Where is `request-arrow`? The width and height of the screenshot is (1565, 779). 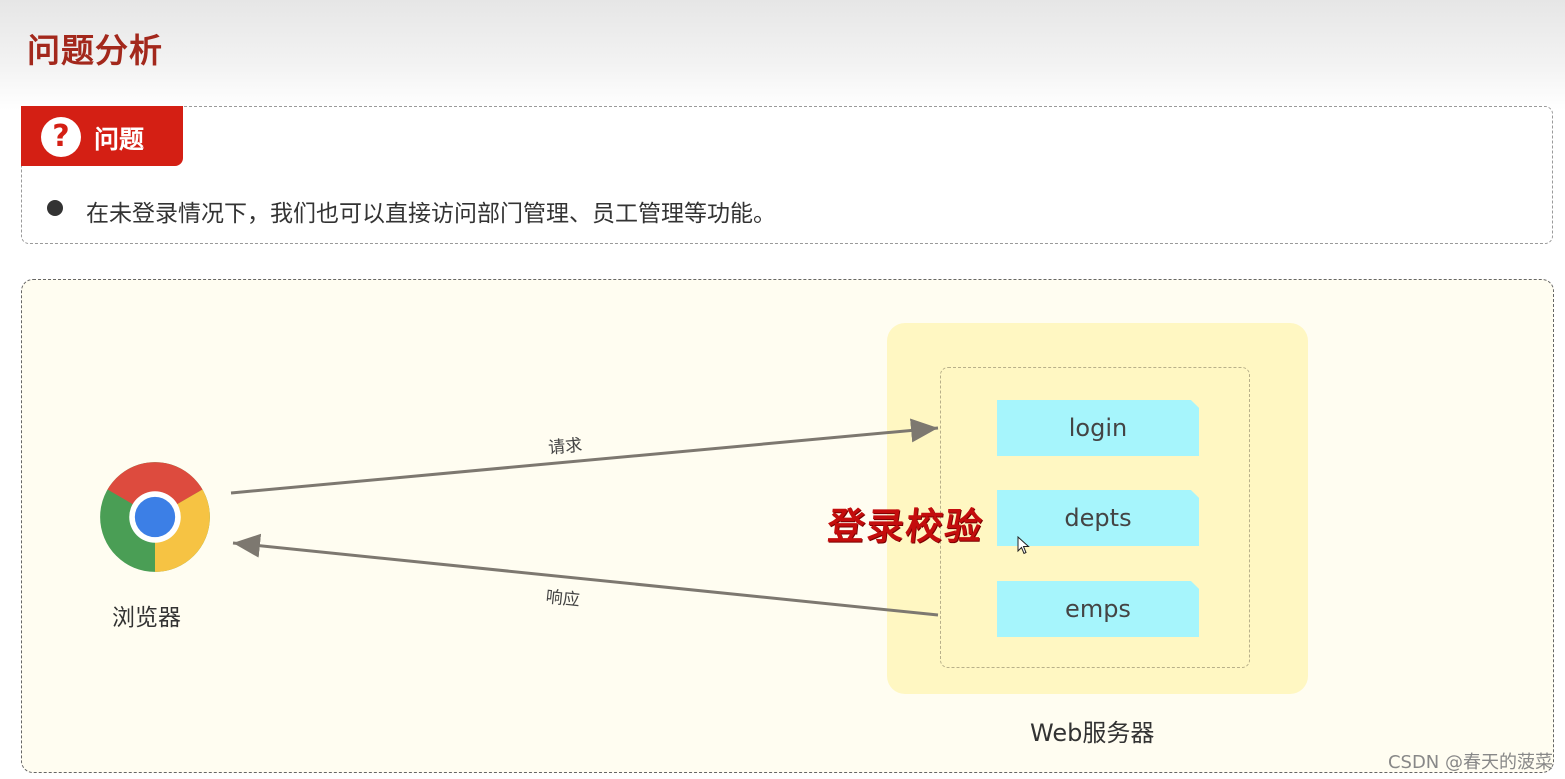 request-arrow is located at coordinates (584, 456).